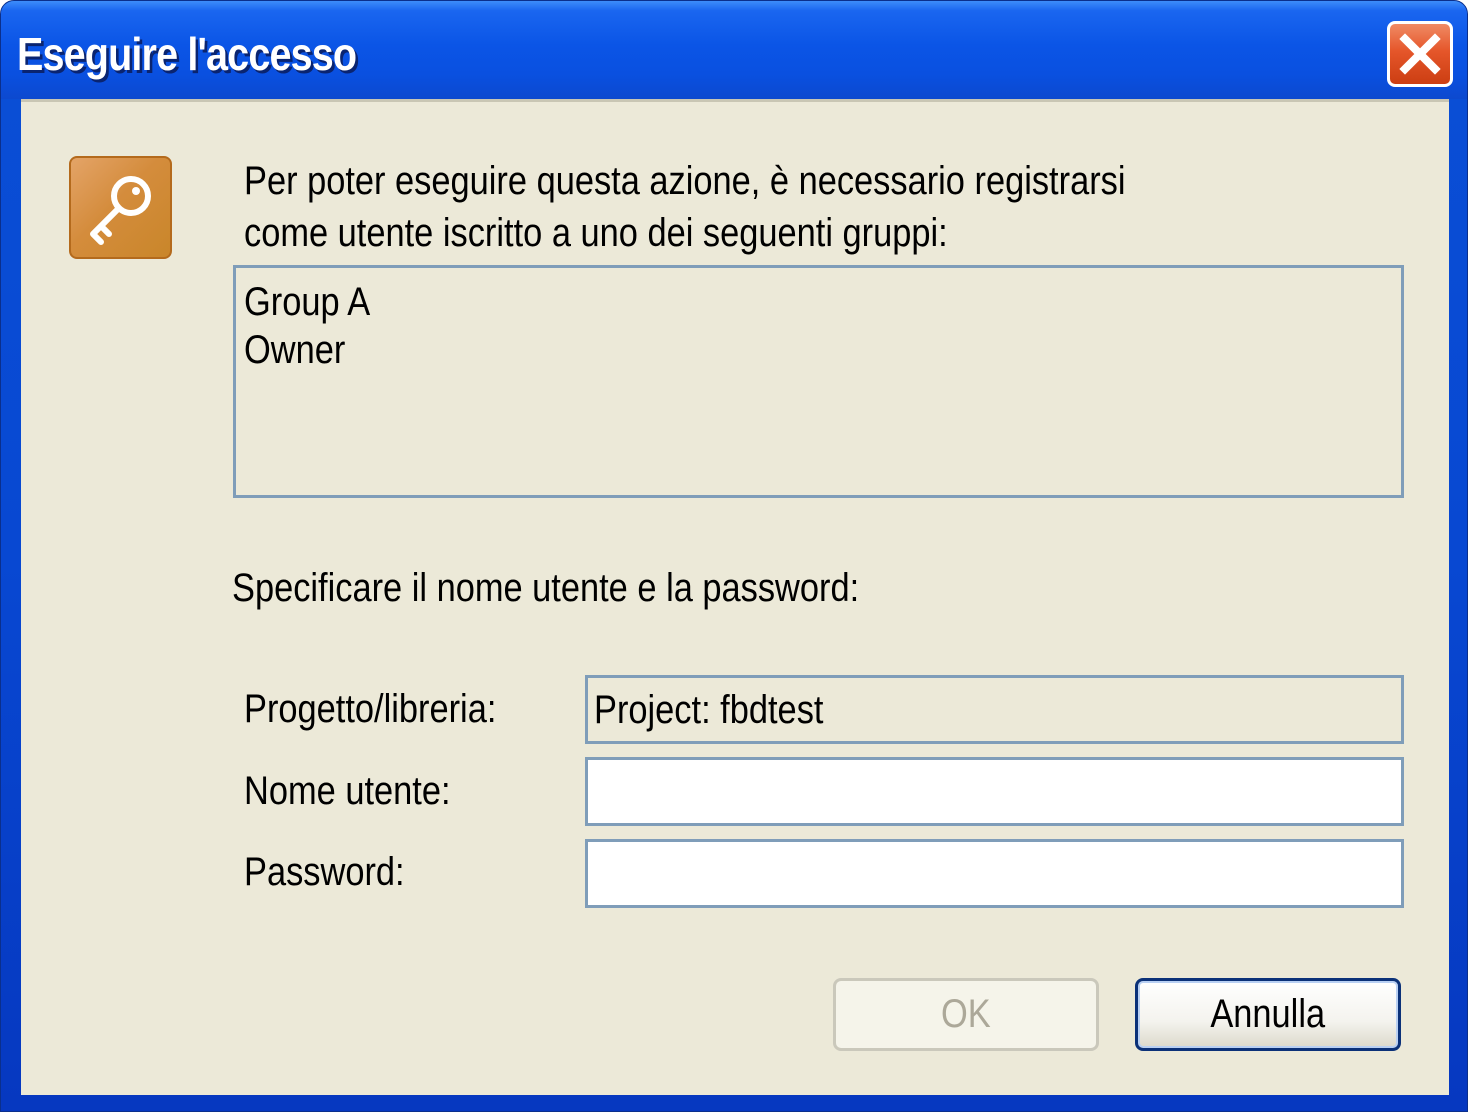 The width and height of the screenshot is (1468, 1112). I want to click on close-icon, so click(1420, 54).